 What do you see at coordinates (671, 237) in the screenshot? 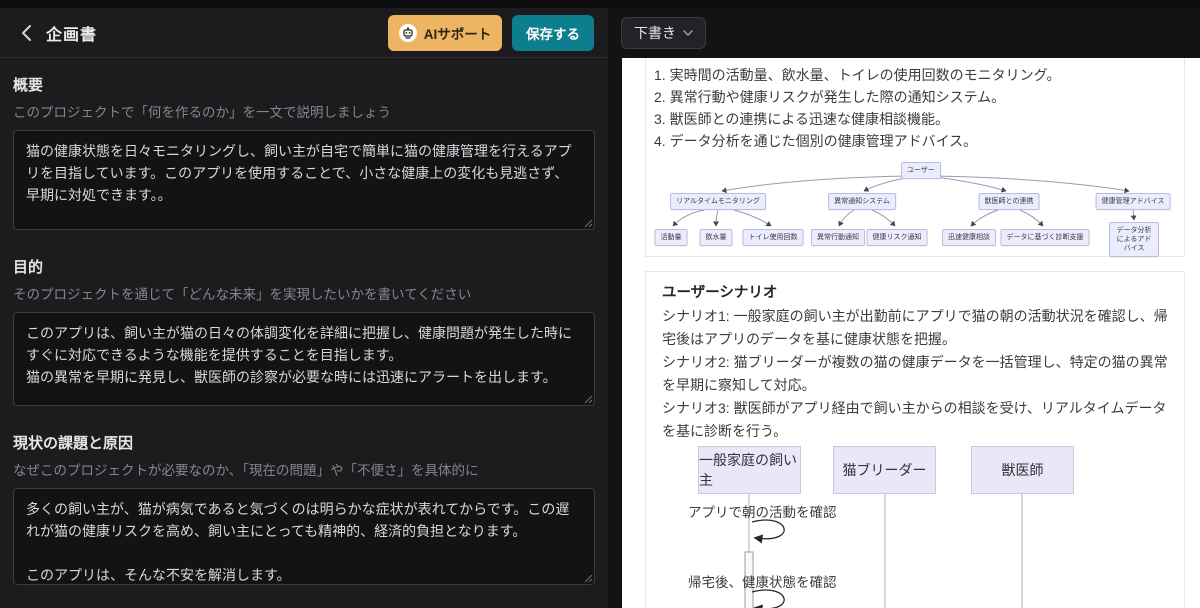
I see `flow-node-activity: 活動量` at bounding box center [671, 237].